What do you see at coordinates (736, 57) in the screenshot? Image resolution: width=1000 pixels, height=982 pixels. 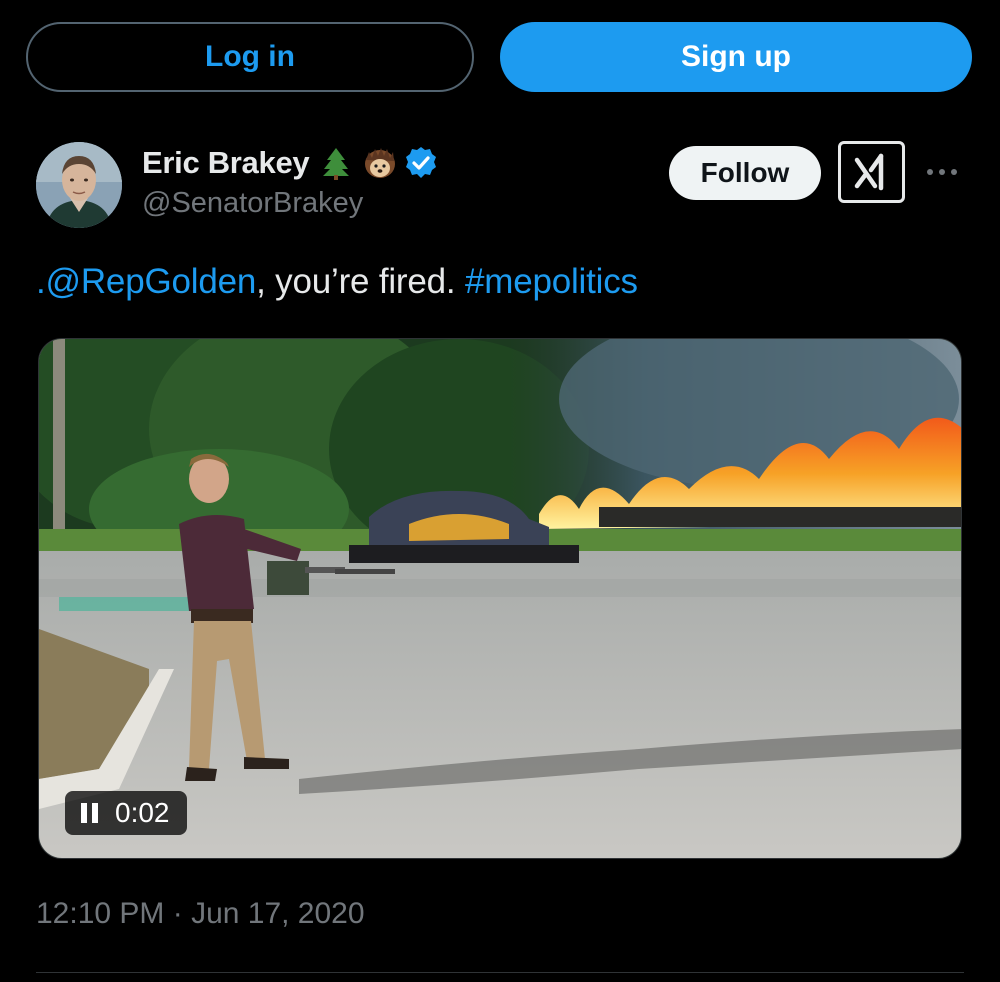 I see `signup-button: Sign up` at bounding box center [736, 57].